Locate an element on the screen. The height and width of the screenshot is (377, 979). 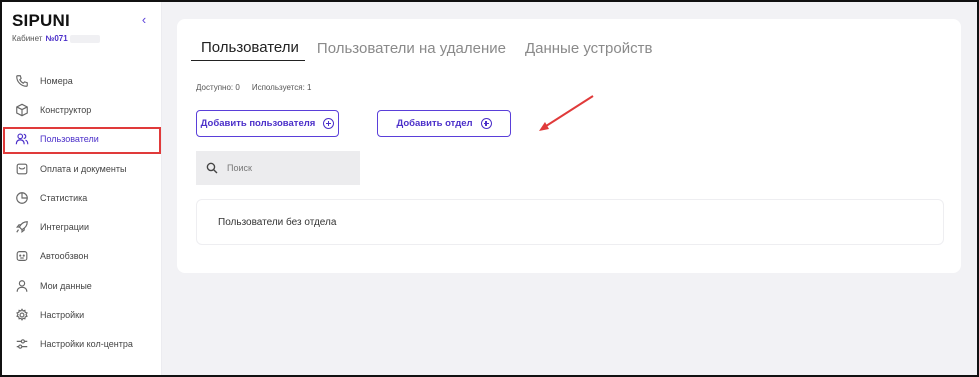
phone-icon is located at coordinates (21, 80).